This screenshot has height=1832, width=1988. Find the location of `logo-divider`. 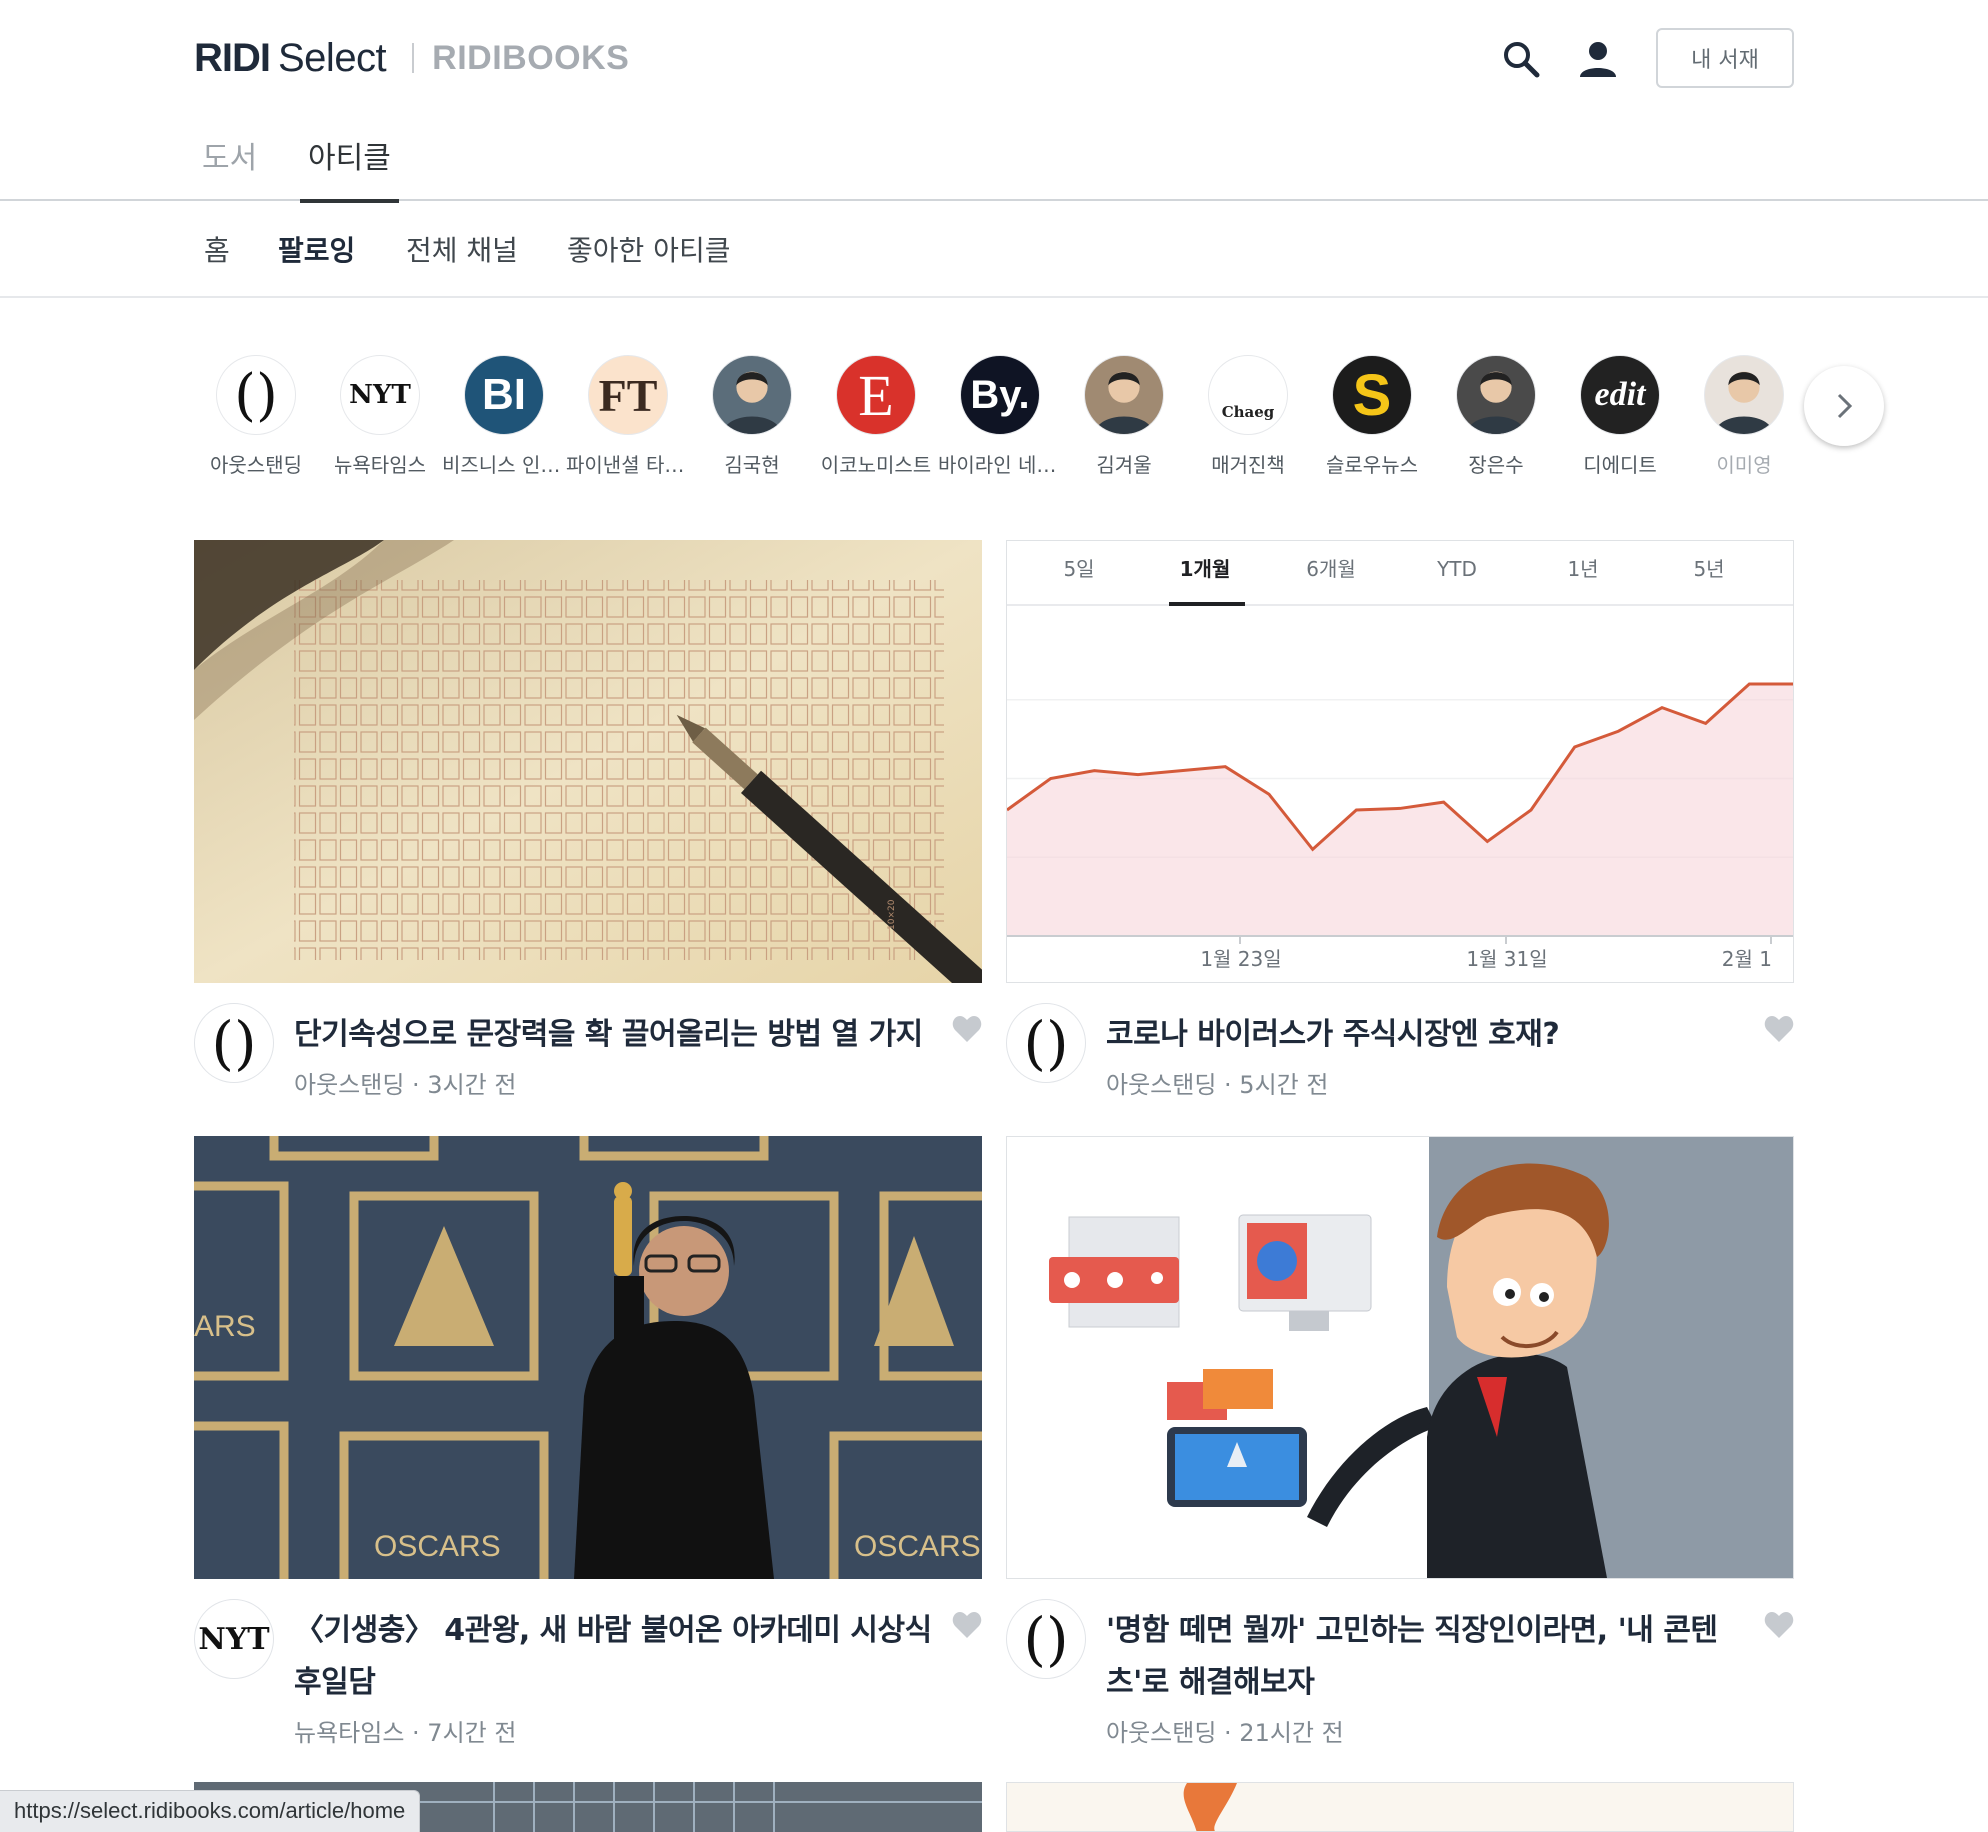

logo-divider is located at coordinates (413, 58).